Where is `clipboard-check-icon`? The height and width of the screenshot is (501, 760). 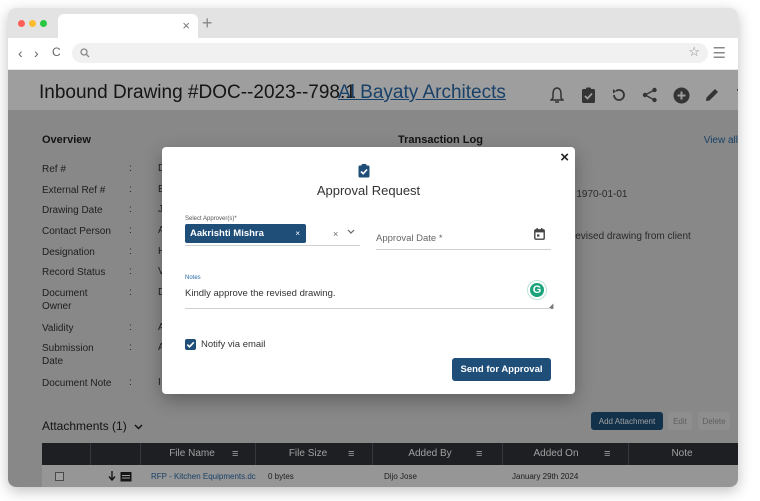 clipboard-check-icon is located at coordinates (364, 171).